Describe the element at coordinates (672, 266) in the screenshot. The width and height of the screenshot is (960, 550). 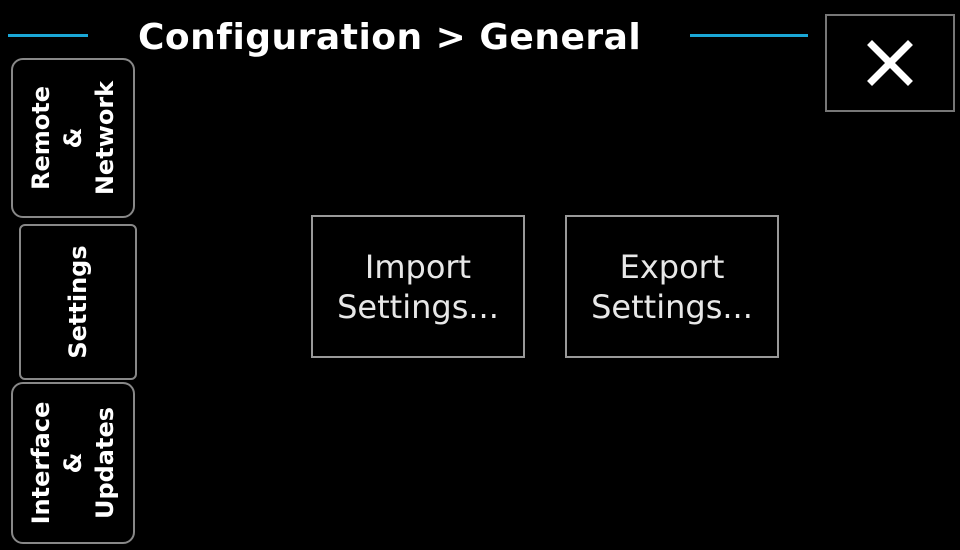
I see `button-label-line: Export` at that location.